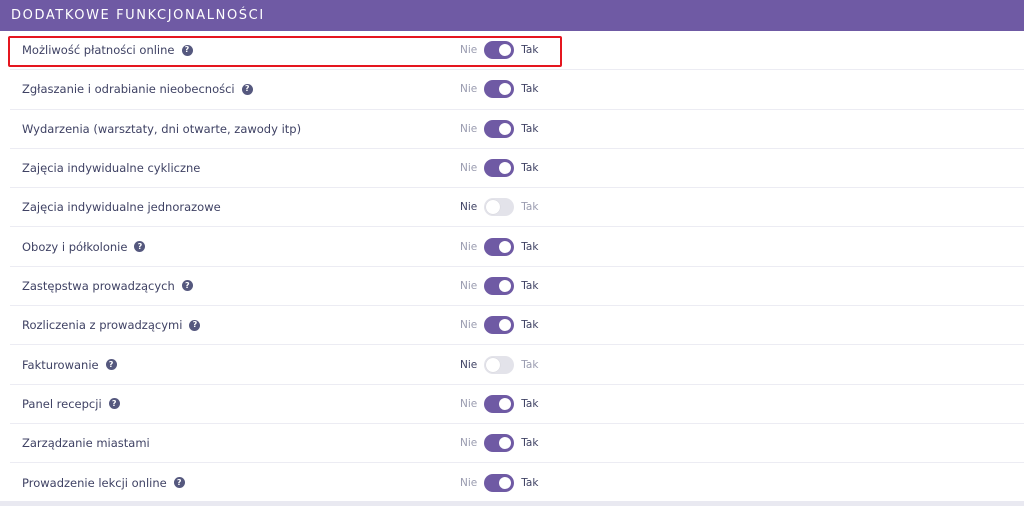 The height and width of the screenshot is (506, 1024). I want to click on feature-label-wrap: Zgłaszanie i odrabianie nieobecności ?, so click(137, 89).